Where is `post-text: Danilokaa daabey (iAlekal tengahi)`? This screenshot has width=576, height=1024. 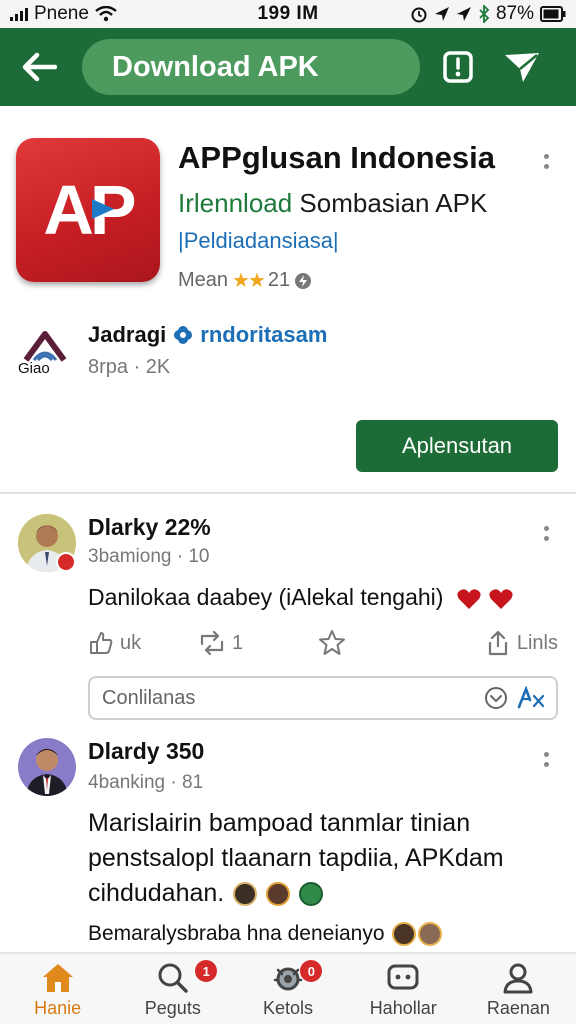
post-text: Danilokaa daabey (iAlekal tengahi) is located at coordinates (301, 597).